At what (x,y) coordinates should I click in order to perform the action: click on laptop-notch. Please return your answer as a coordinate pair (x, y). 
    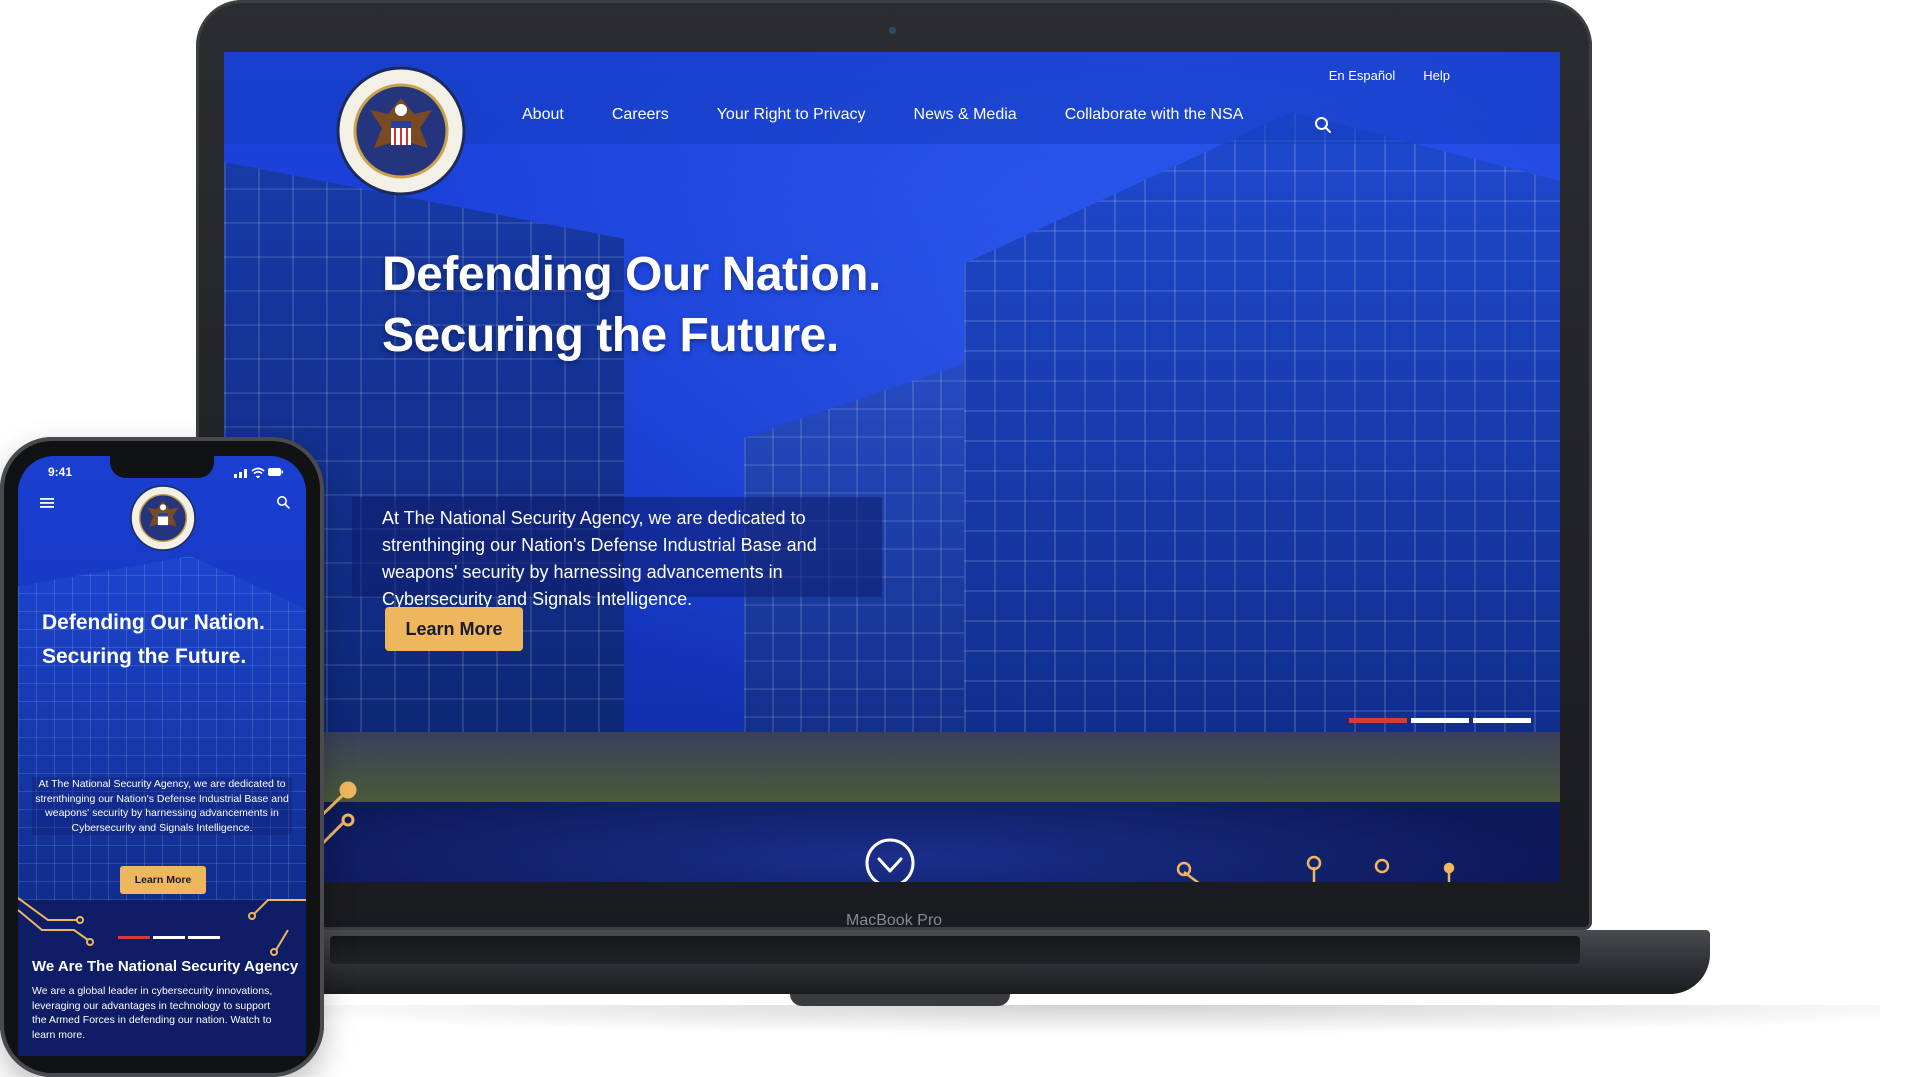
    Looking at the image, I should click on (900, 1000).